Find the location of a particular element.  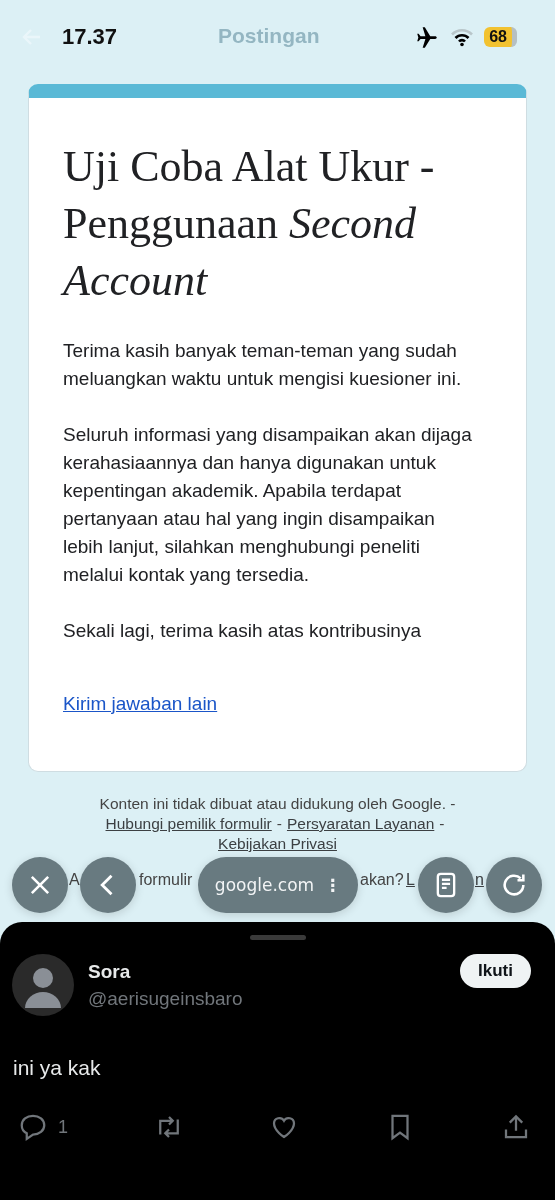

abuse-question-text: A is located at coordinates (74, 880).